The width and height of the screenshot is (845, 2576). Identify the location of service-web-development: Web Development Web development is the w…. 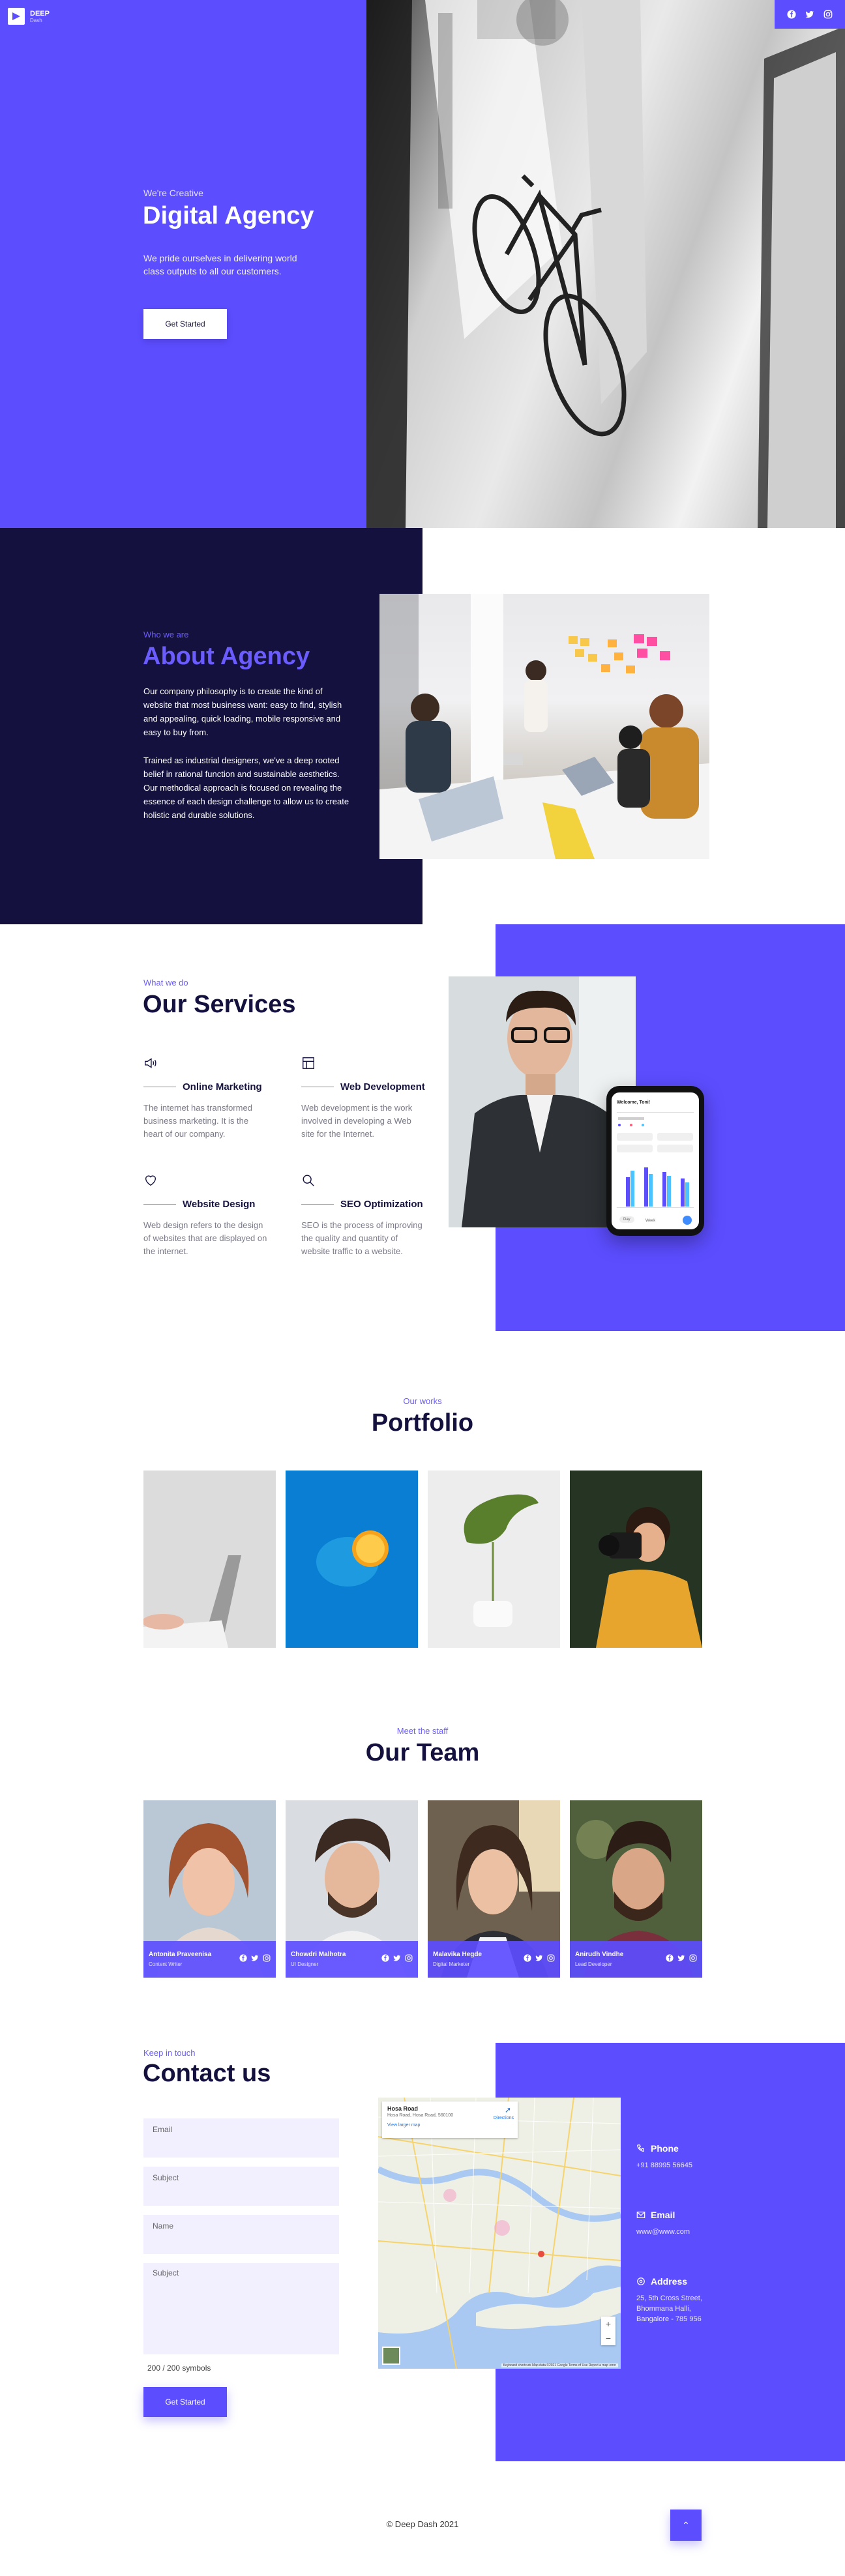
(366, 1098).